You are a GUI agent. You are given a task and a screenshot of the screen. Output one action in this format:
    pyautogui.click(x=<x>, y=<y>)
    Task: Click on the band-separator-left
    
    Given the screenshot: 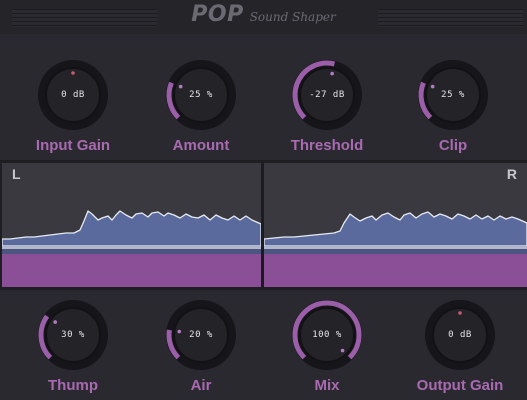 What is the action you would take?
    pyautogui.click(x=131, y=250)
    